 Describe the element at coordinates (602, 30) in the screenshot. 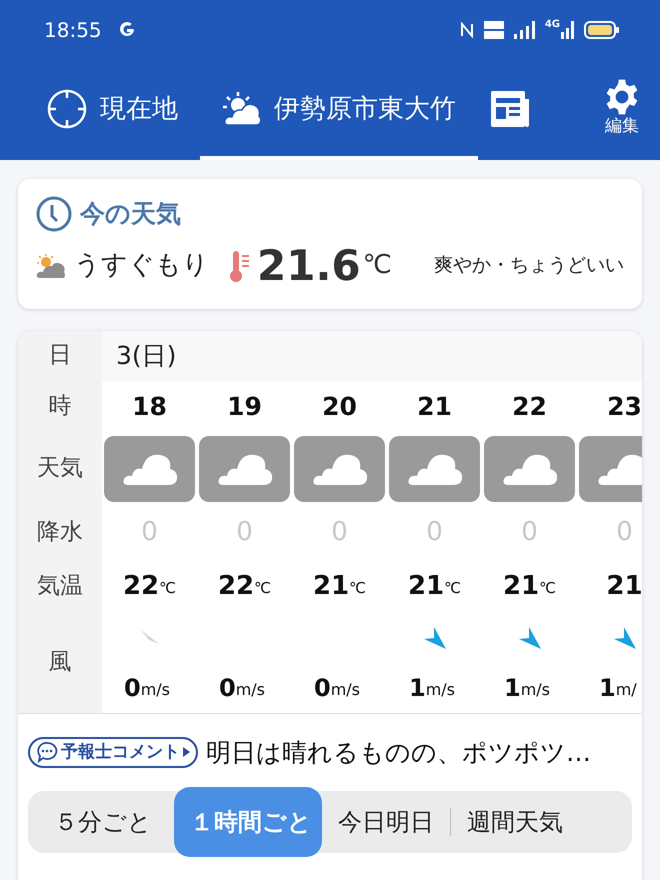

I see `battery-icon` at that location.